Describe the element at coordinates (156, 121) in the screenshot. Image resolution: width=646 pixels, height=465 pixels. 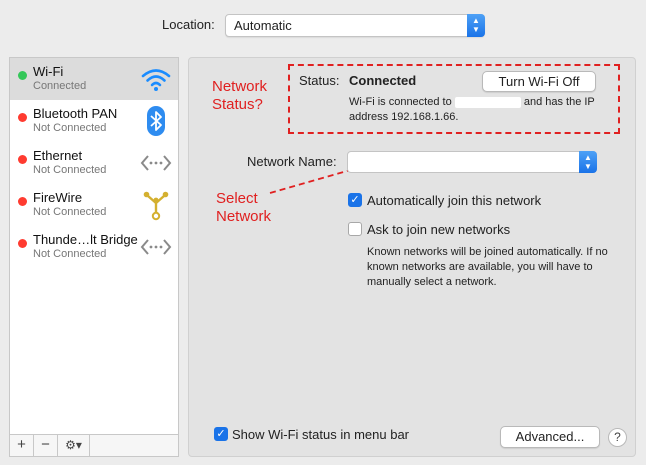
I see `bluetooth-icon` at that location.